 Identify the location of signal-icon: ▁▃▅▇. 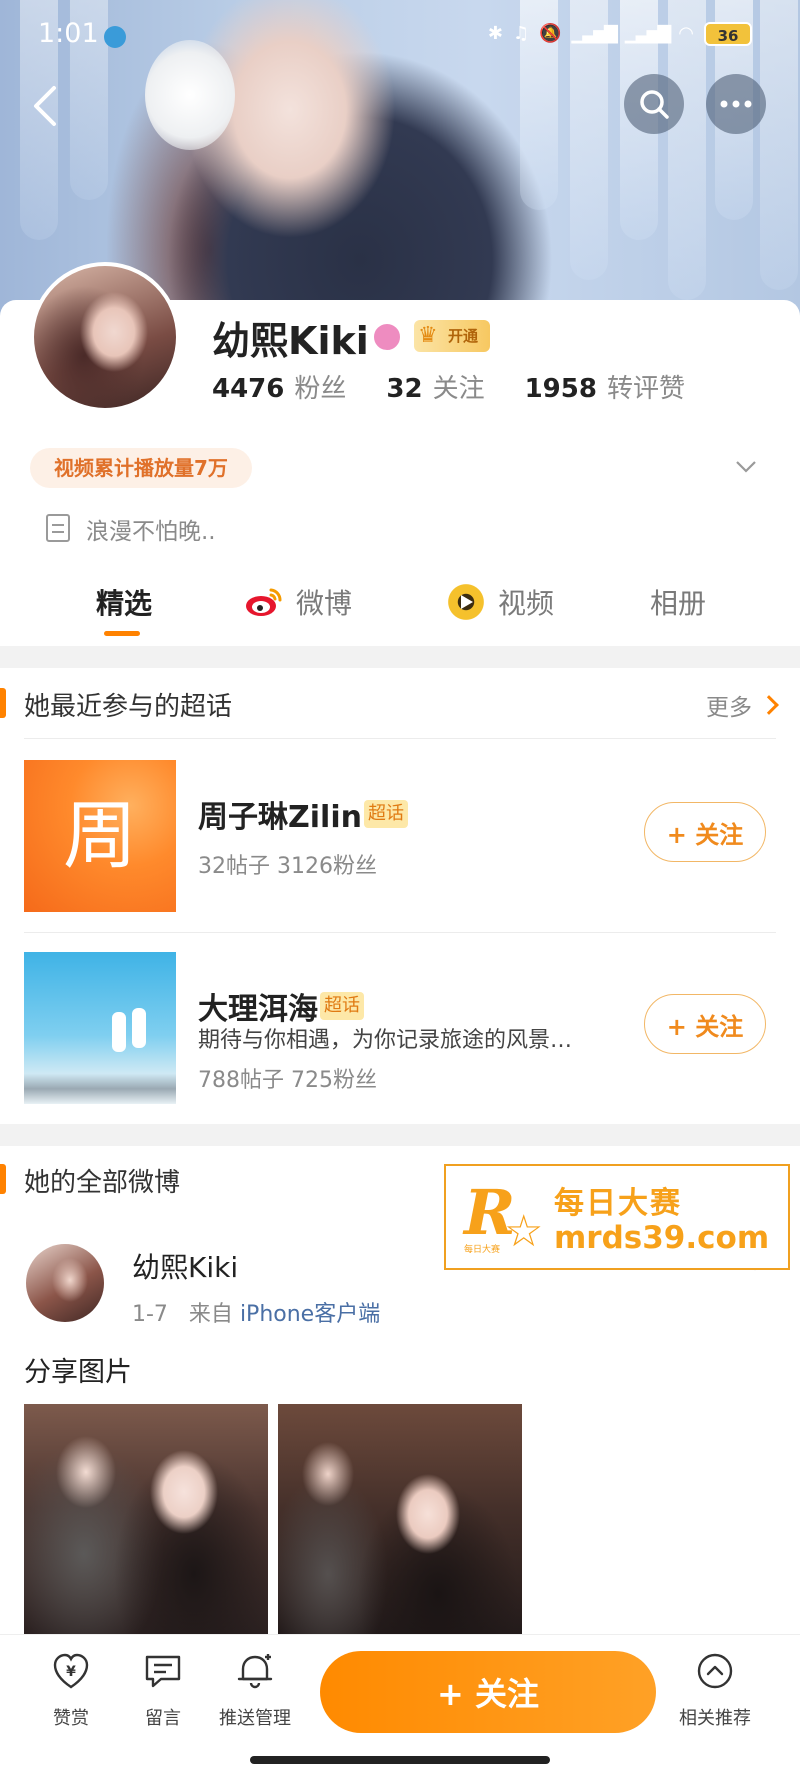
(594, 33).